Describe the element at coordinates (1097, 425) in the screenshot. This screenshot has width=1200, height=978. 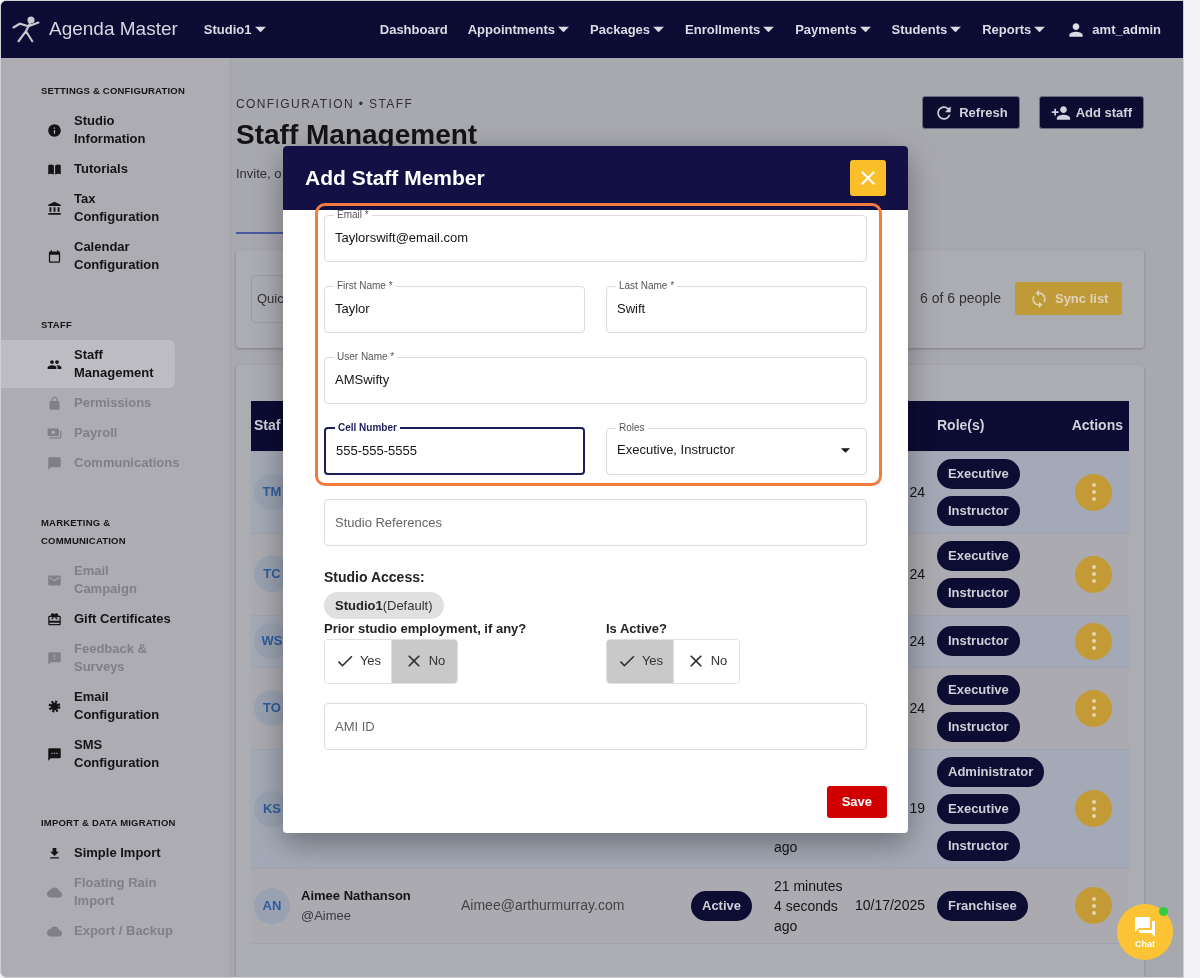
I see `column-header: Actions` at that location.